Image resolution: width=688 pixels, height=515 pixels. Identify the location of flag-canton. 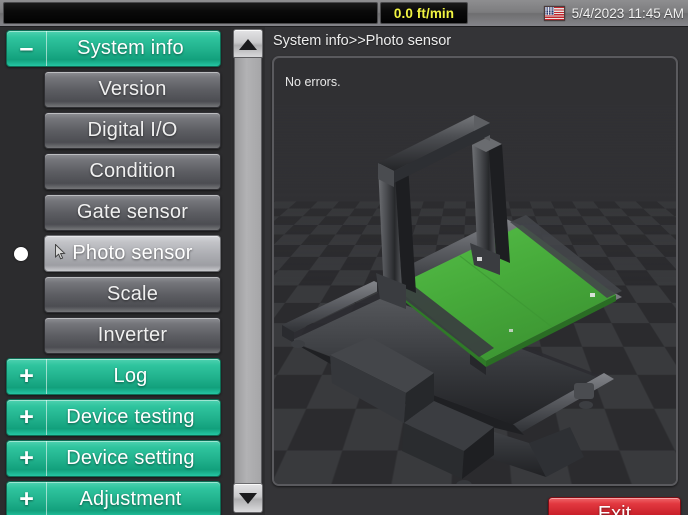
(549, 11).